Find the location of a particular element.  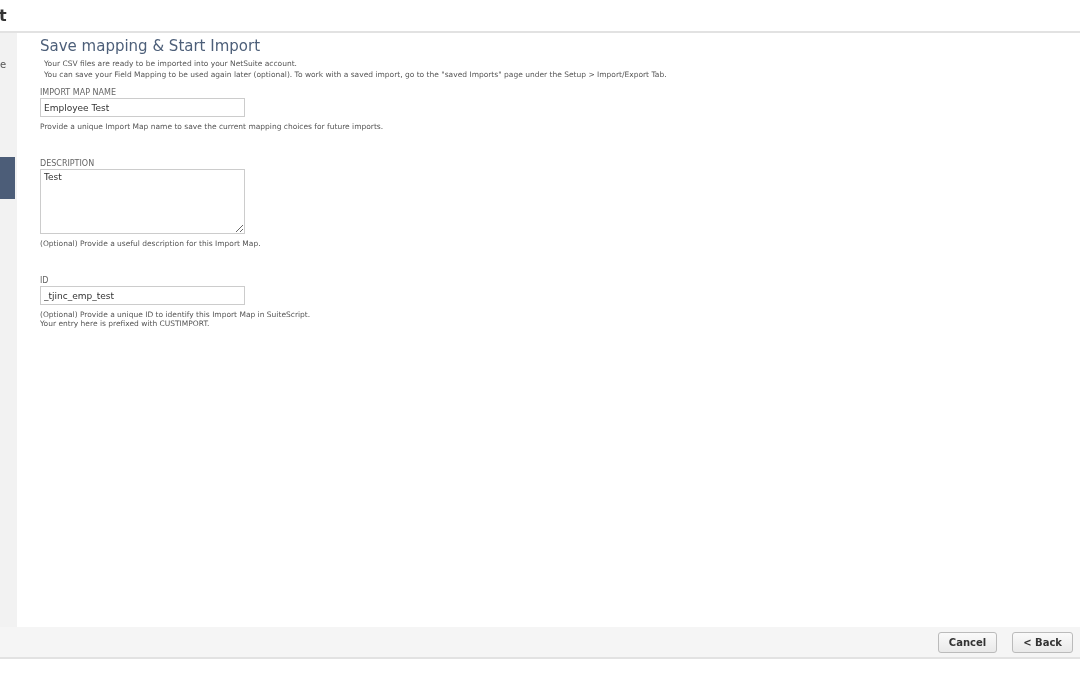

header-title: t is located at coordinates (3, 15).